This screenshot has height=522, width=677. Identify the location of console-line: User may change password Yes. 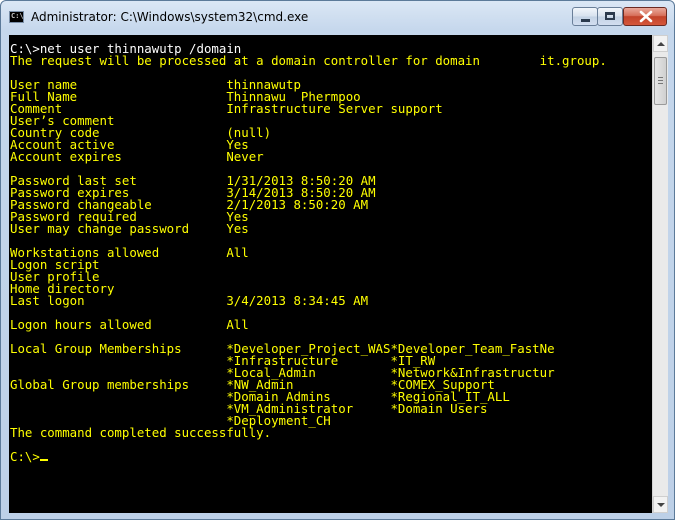
(129, 228).